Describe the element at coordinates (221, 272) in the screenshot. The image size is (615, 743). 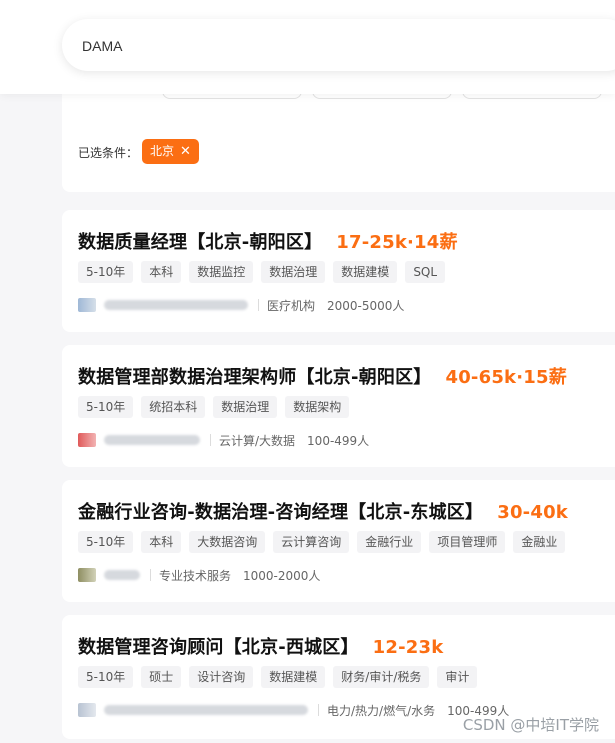
I see `job-tag: 数据监控` at that location.